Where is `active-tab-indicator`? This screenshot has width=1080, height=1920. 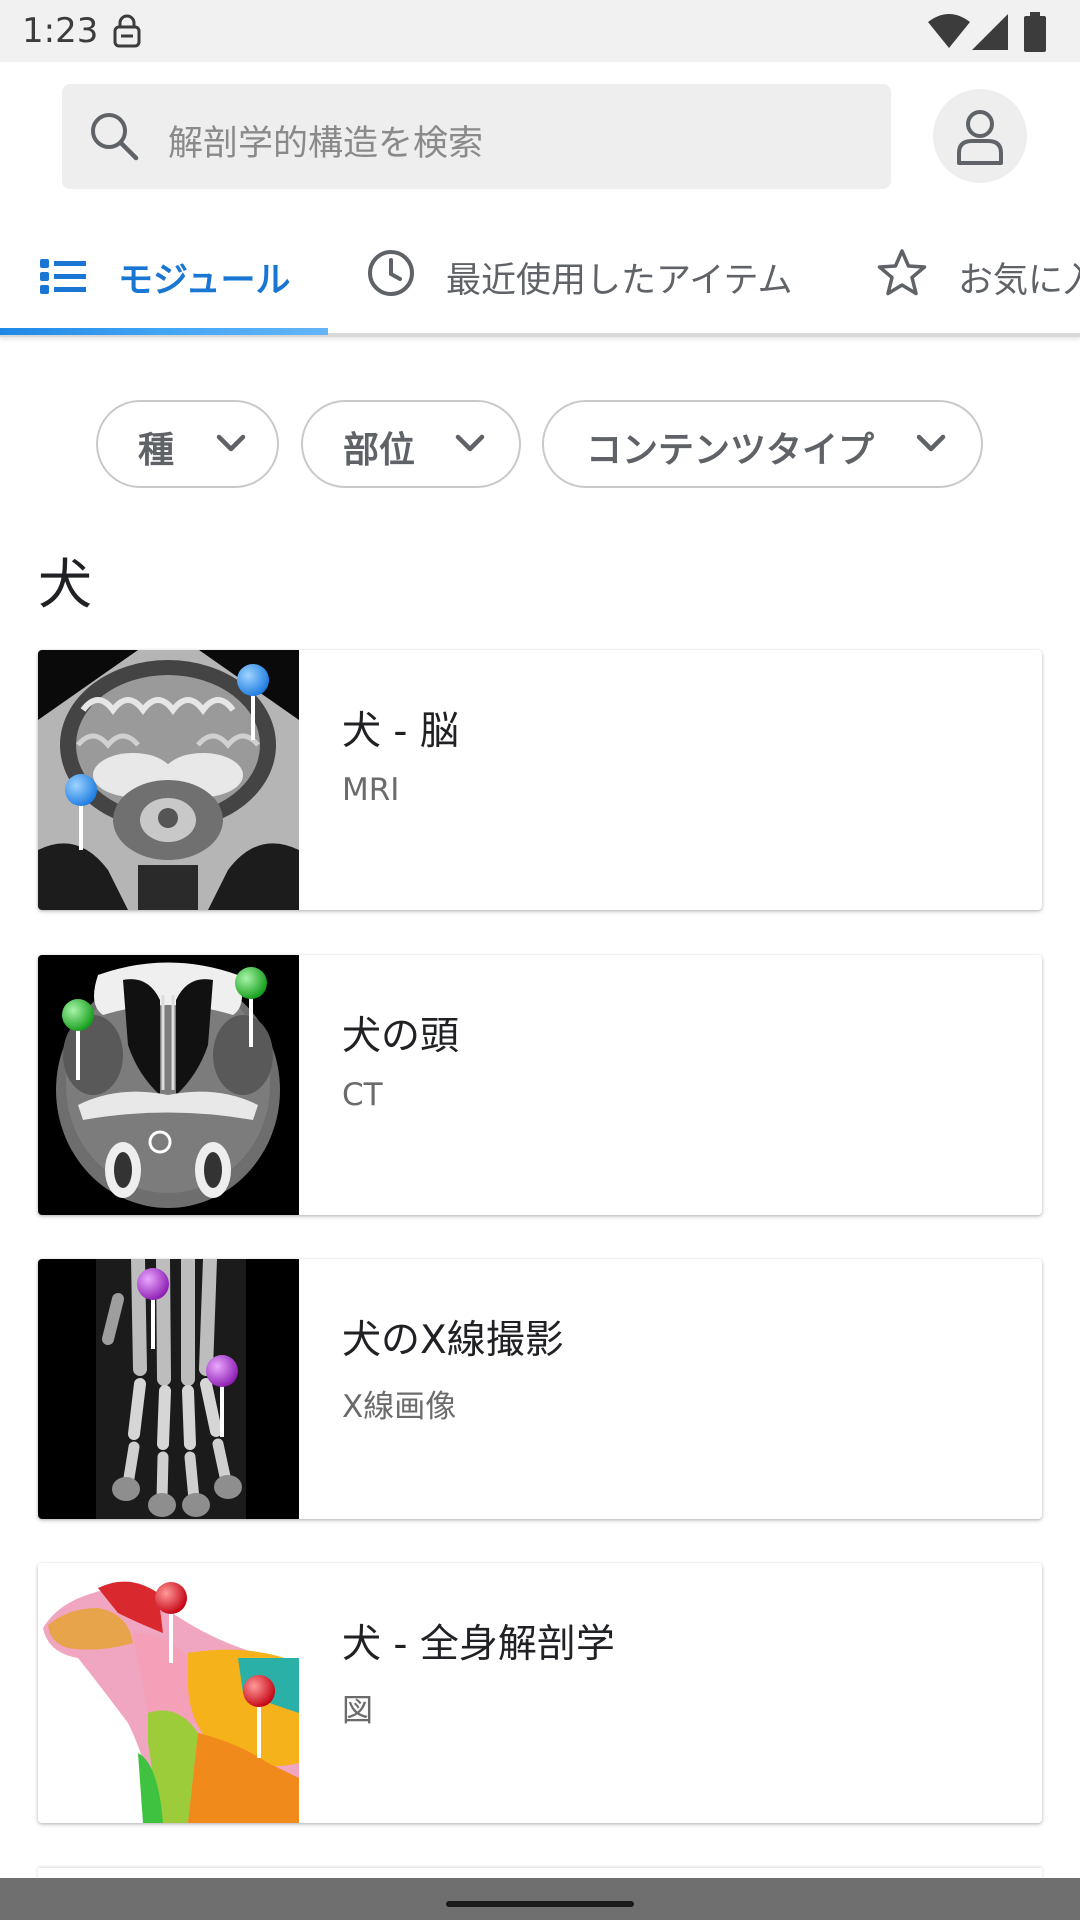 active-tab-indicator is located at coordinates (164, 331).